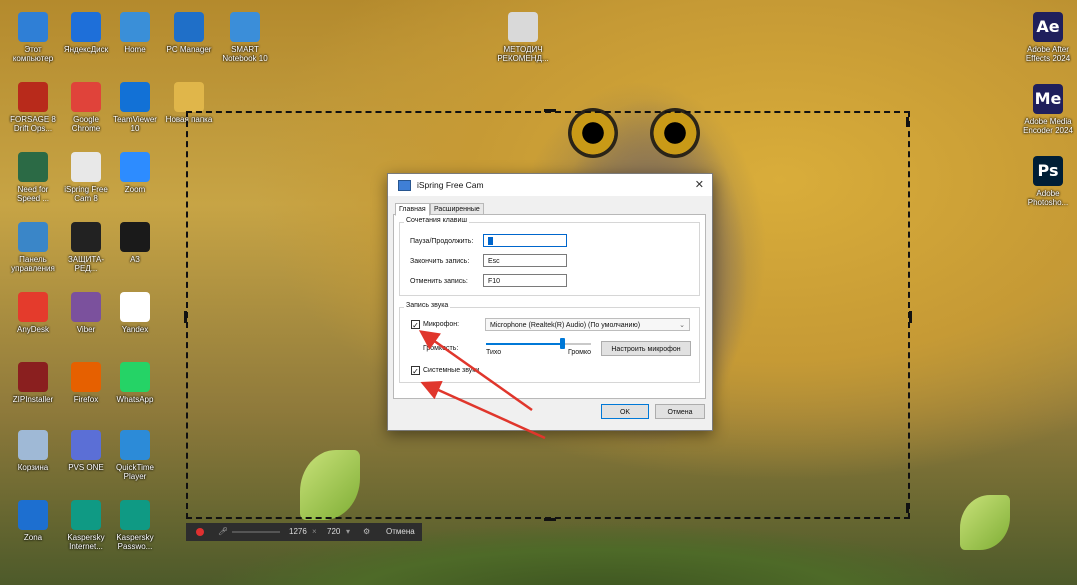 This screenshot has height=585, width=1077. Describe the element at coordinates (333, 532) in the screenshot. I see `capture-height: 720` at that location.